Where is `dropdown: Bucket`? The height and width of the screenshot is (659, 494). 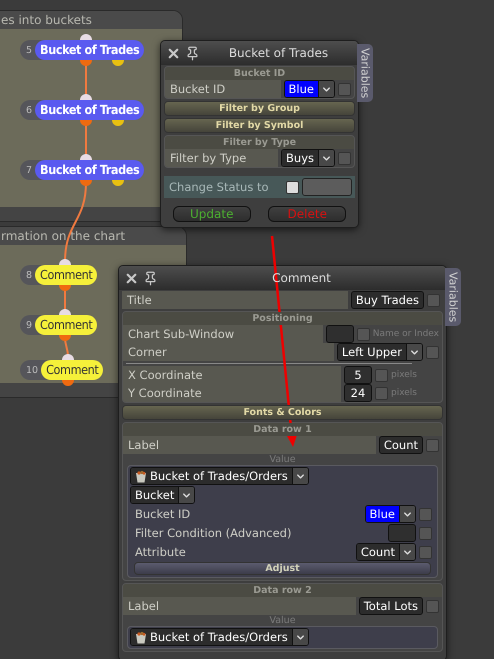
dropdown: Bucket is located at coordinates (163, 495).